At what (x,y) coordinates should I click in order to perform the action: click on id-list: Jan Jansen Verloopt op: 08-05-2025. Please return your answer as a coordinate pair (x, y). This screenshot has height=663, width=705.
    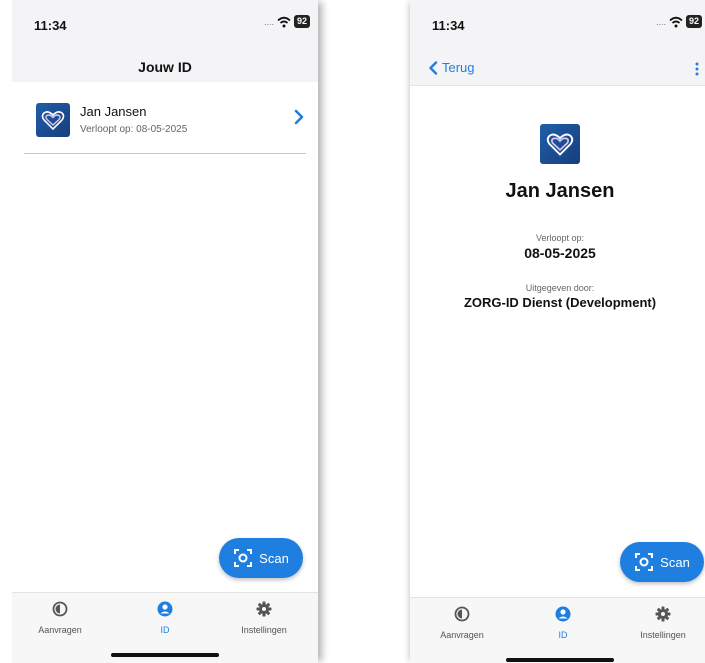
    Looking at the image, I should click on (165, 118).